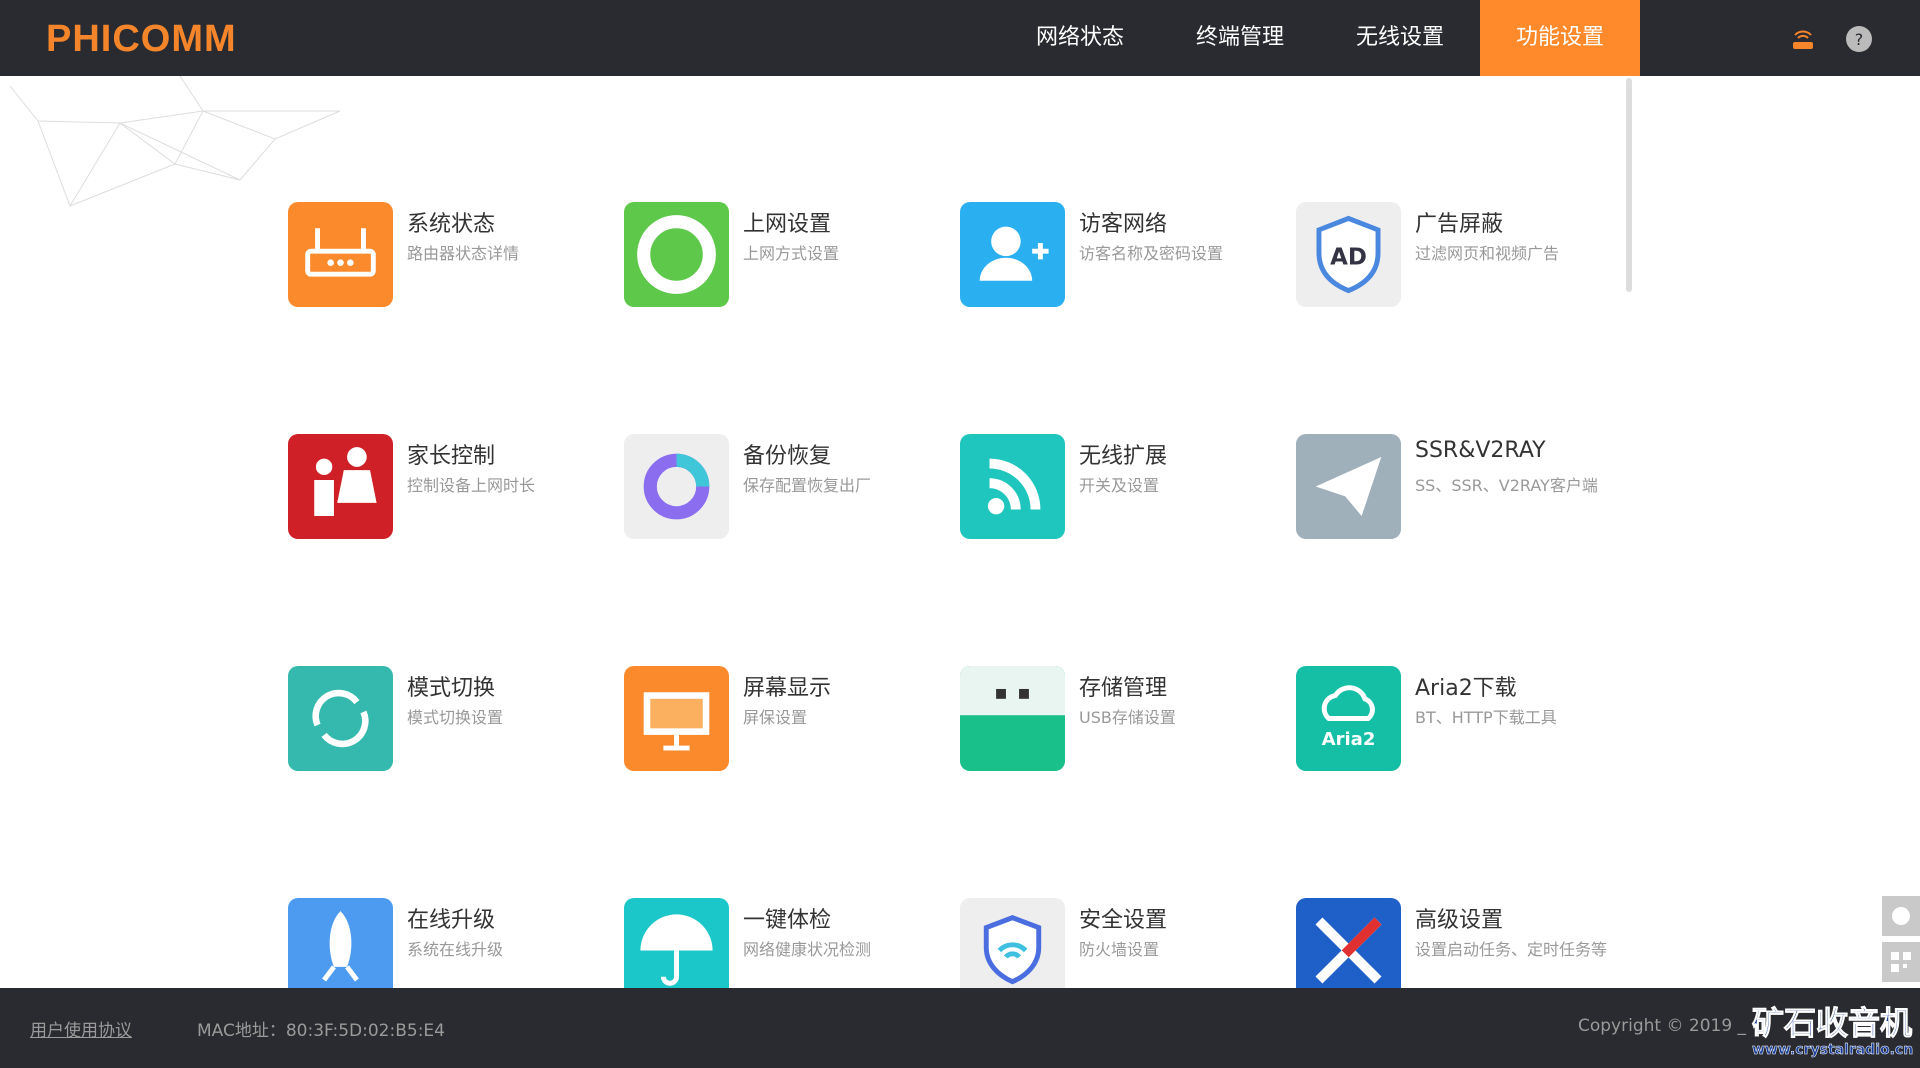 The width and height of the screenshot is (1920, 1068). What do you see at coordinates (1506, 485) in the screenshot?
I see `feature-description: SS、SSR、V2RAY客户端` at bounding box center [1506, 485].